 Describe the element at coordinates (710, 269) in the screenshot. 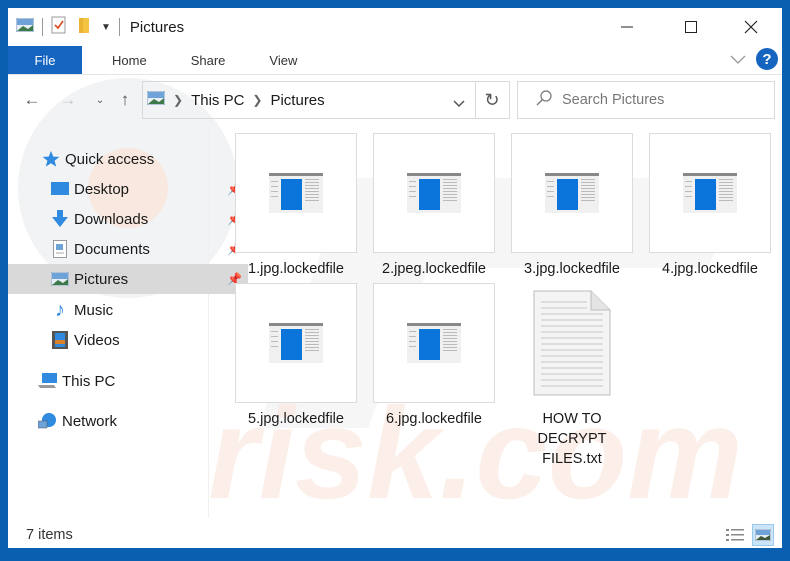

I see `file-name: 4.jpg.lockedfile` at that location.